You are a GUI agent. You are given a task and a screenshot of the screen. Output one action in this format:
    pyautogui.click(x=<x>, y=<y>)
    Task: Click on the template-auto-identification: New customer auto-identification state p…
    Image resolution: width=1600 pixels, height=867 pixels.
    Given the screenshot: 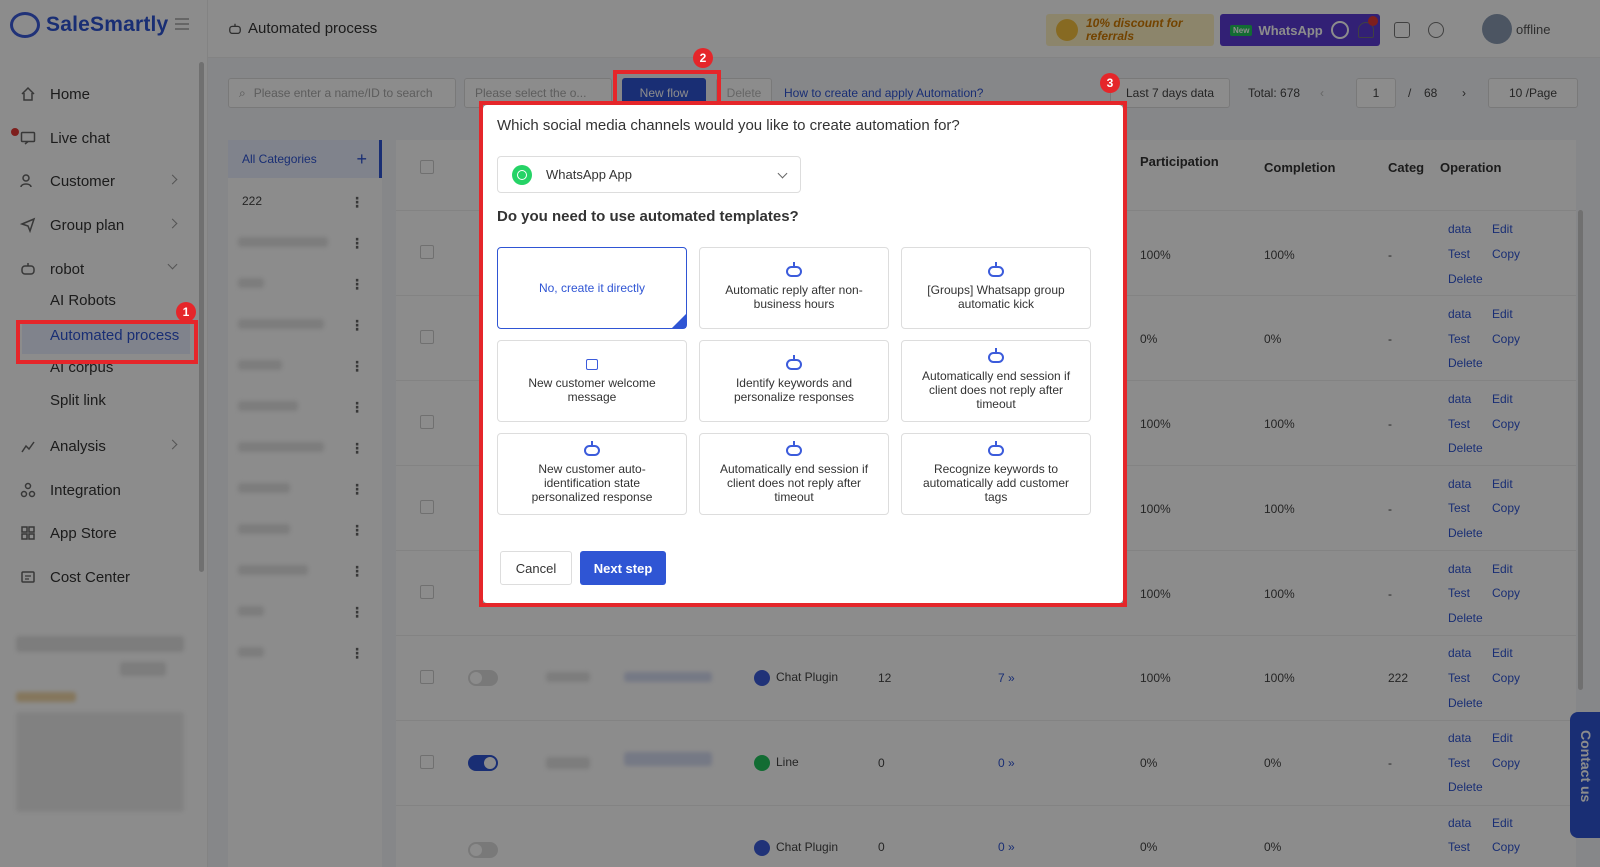 What is the action you would take?
    pyautogui.click(x=592, y=474)
    